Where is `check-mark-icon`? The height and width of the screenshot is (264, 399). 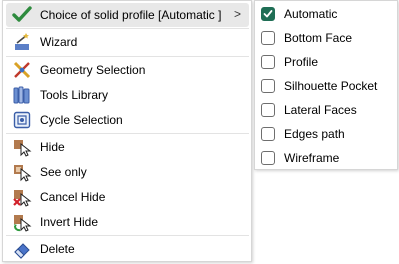 check-mark-icon is located at coordinates (268, 14).